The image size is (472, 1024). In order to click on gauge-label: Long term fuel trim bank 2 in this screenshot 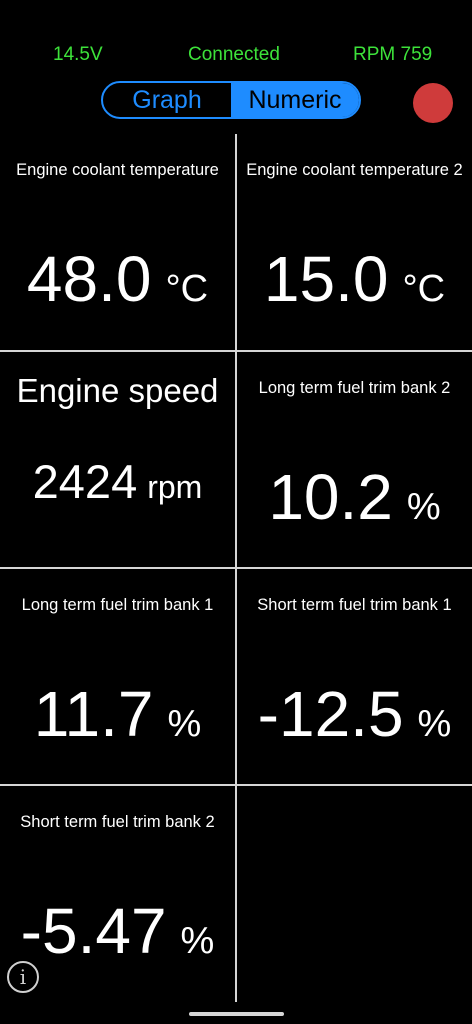, I will do `click(354, 388)`.